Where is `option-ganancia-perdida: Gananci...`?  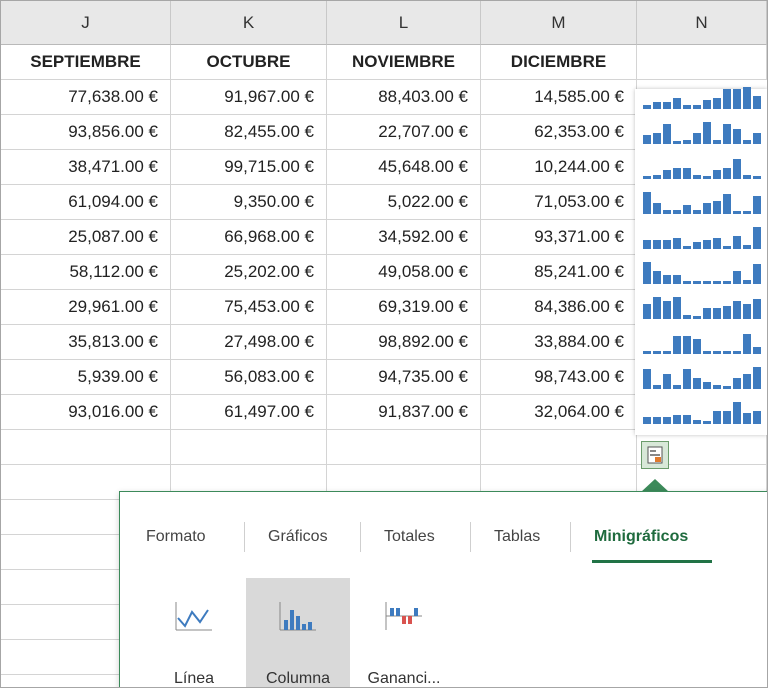 option-ganancia-perdida: Gananci... is located at coordinates (404, 632).